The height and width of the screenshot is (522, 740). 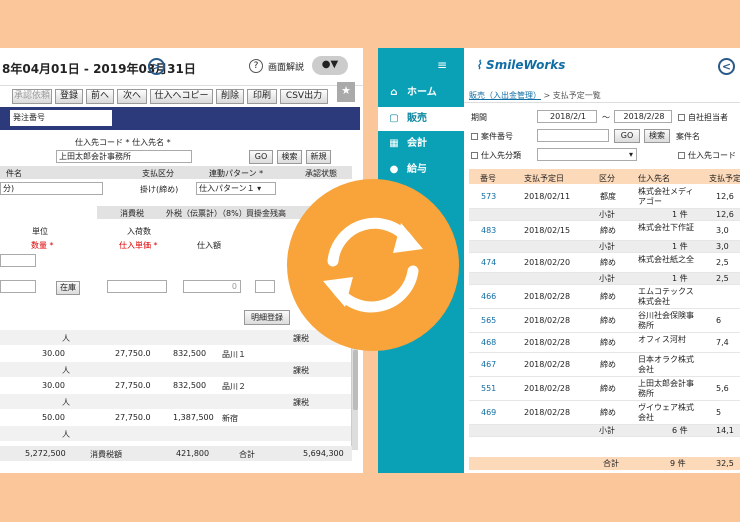 I want to click on sidebar-item-sales: ▢ 販売, so click(x=407, y=119).